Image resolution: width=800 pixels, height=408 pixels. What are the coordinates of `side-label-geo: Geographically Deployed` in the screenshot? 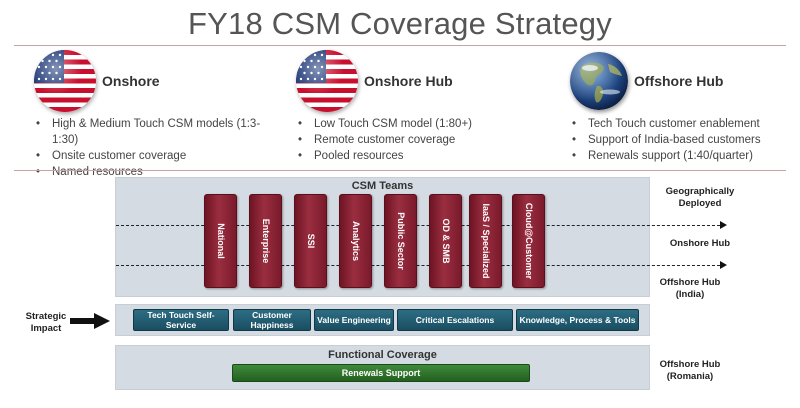 It's located at (700, 197).